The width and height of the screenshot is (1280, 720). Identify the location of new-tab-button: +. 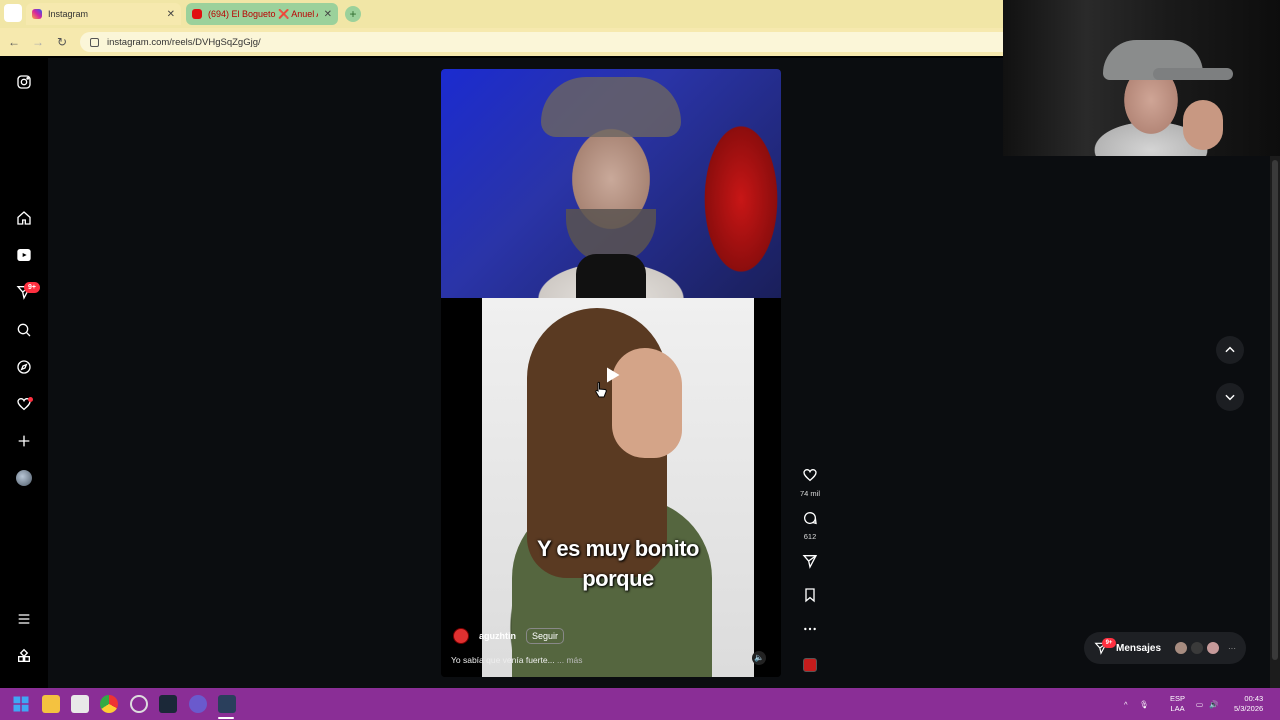
(353, 14).